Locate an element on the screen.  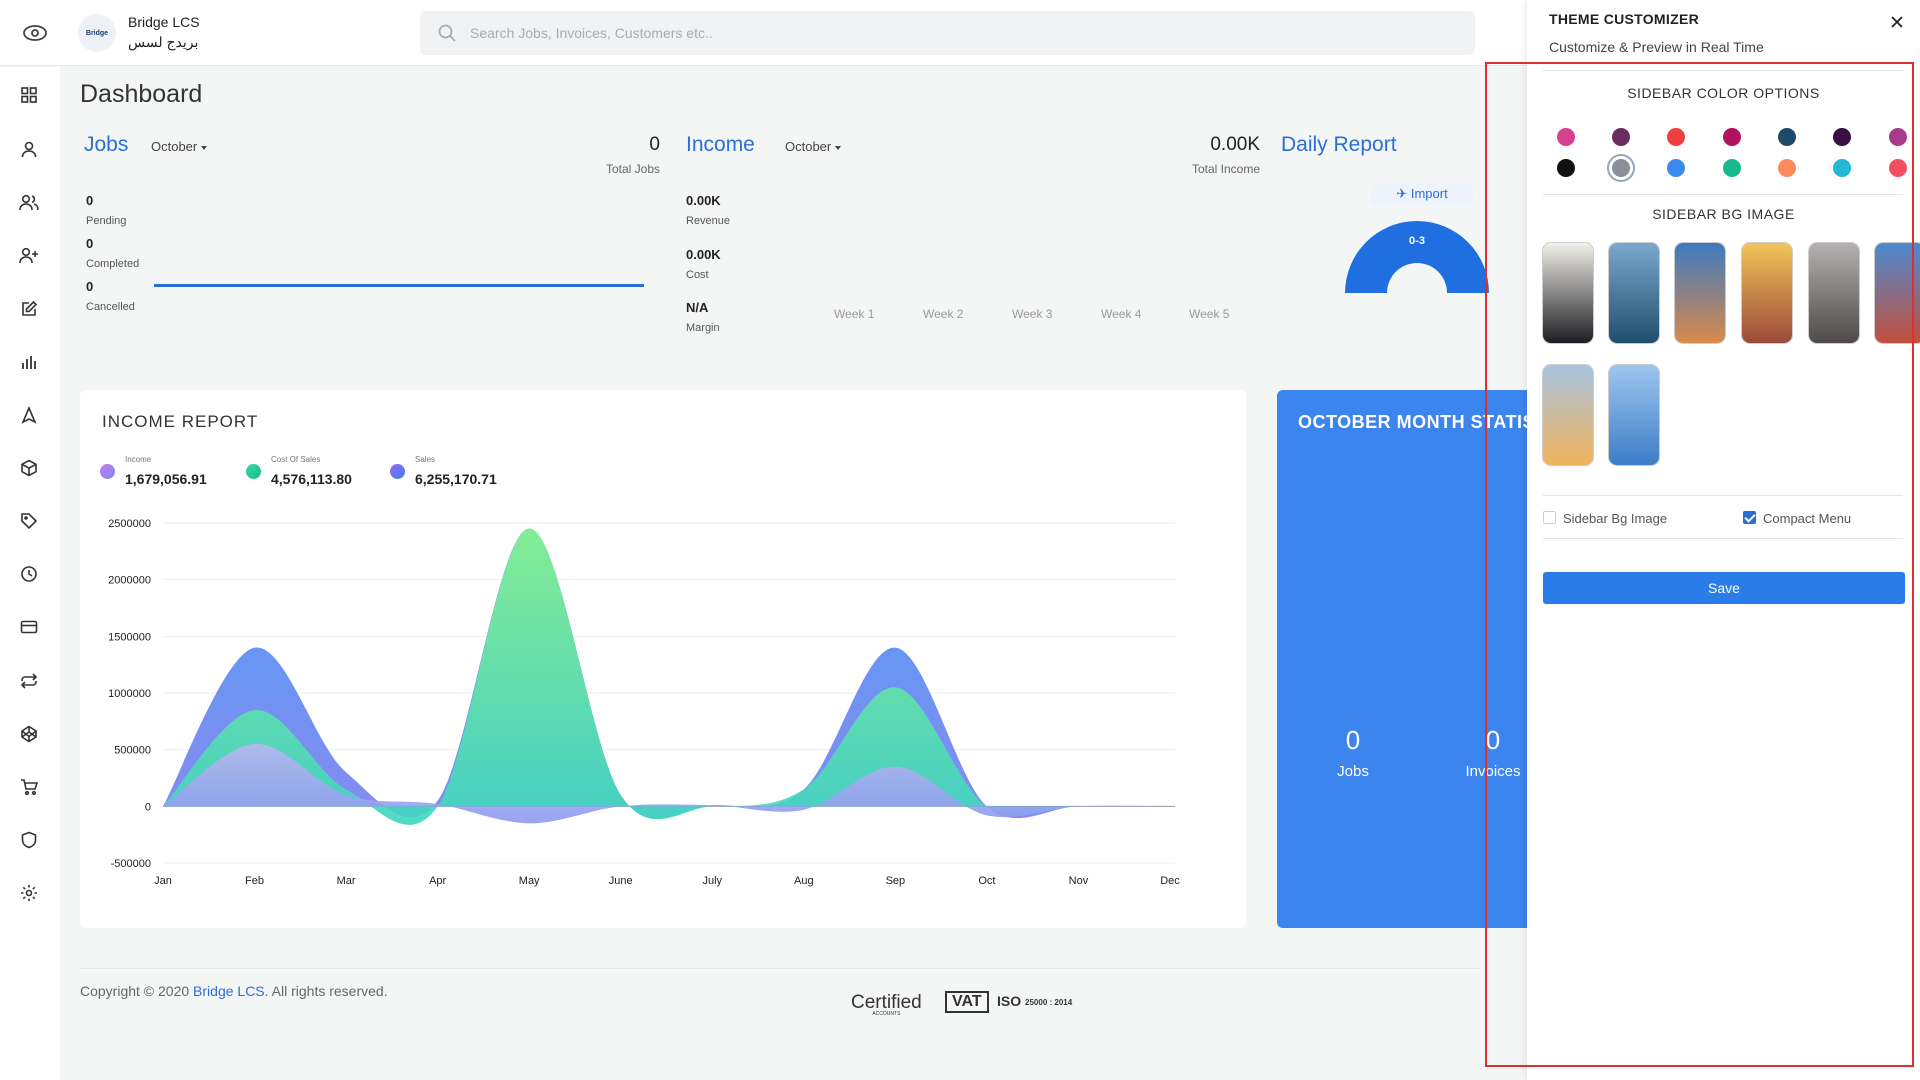
y-tick-label: 0 is located at coordinates (148, 807).